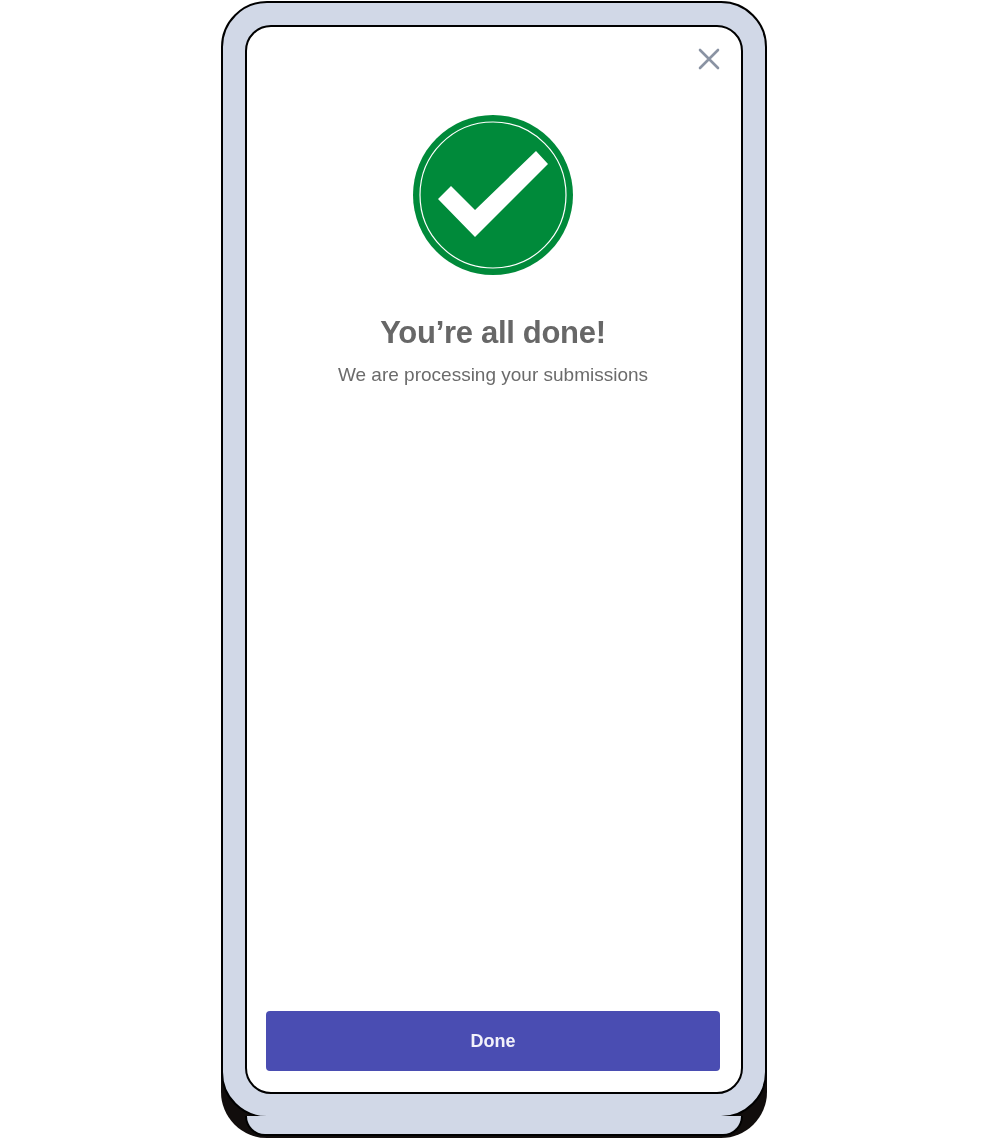 Image resolution: width=988 pixels, height=1140 pixels. What do you see at coordinates (709, 59) in the screenshot?
I see `close-icon` at bounding box center [709, 59].